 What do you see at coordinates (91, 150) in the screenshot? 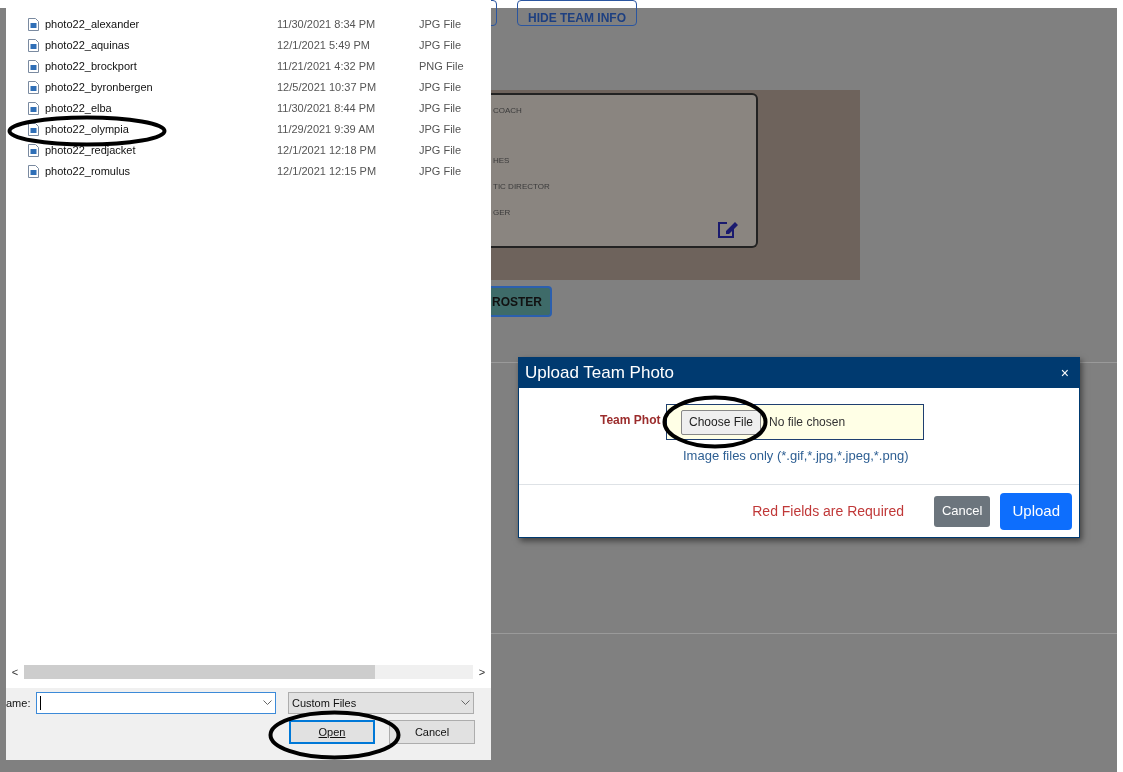
I see `file-name: photo22_redjacket` at bounding box center [91, 150].